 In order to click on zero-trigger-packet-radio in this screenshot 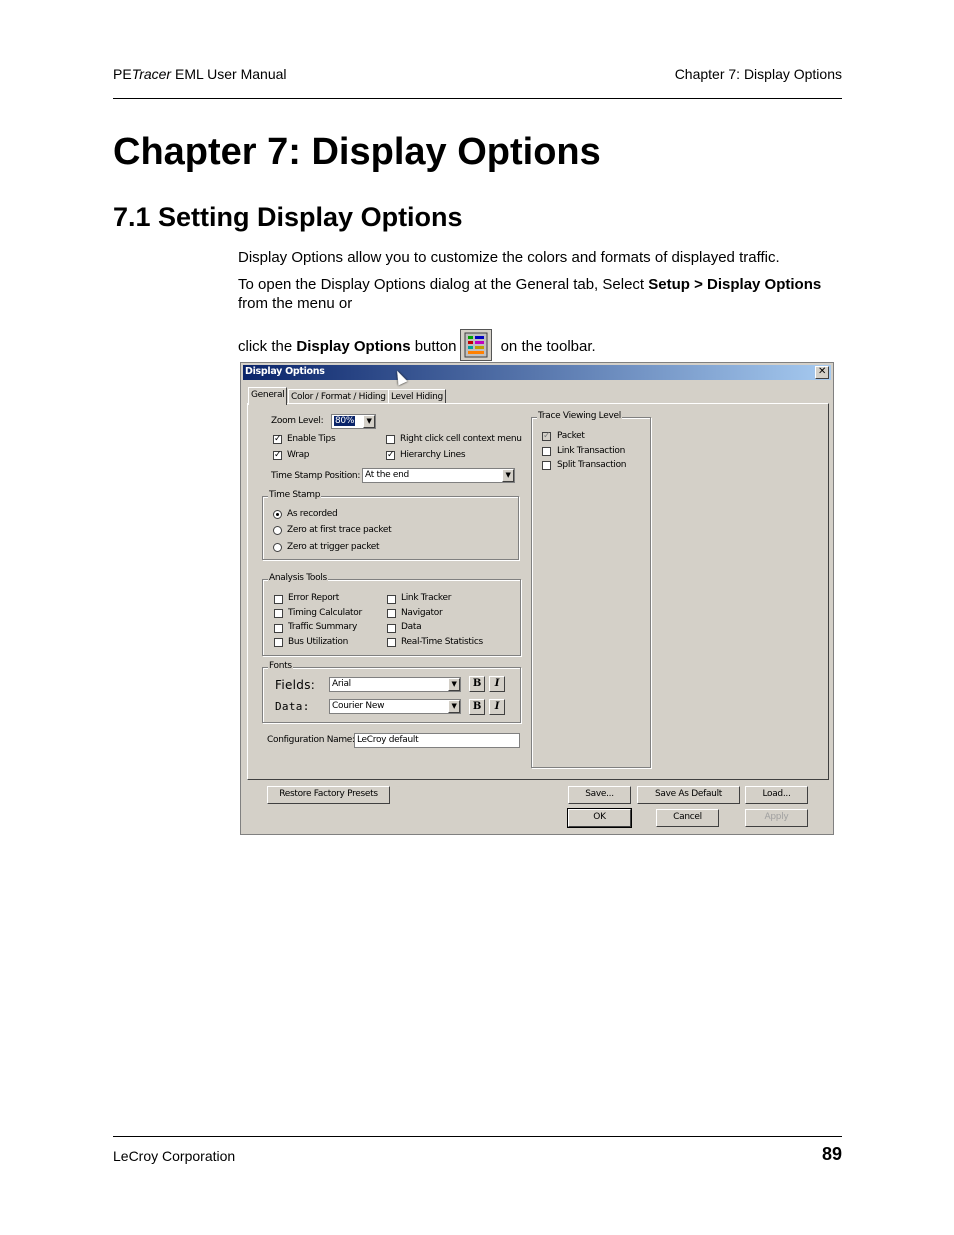, I will do `click(277, 547)`.